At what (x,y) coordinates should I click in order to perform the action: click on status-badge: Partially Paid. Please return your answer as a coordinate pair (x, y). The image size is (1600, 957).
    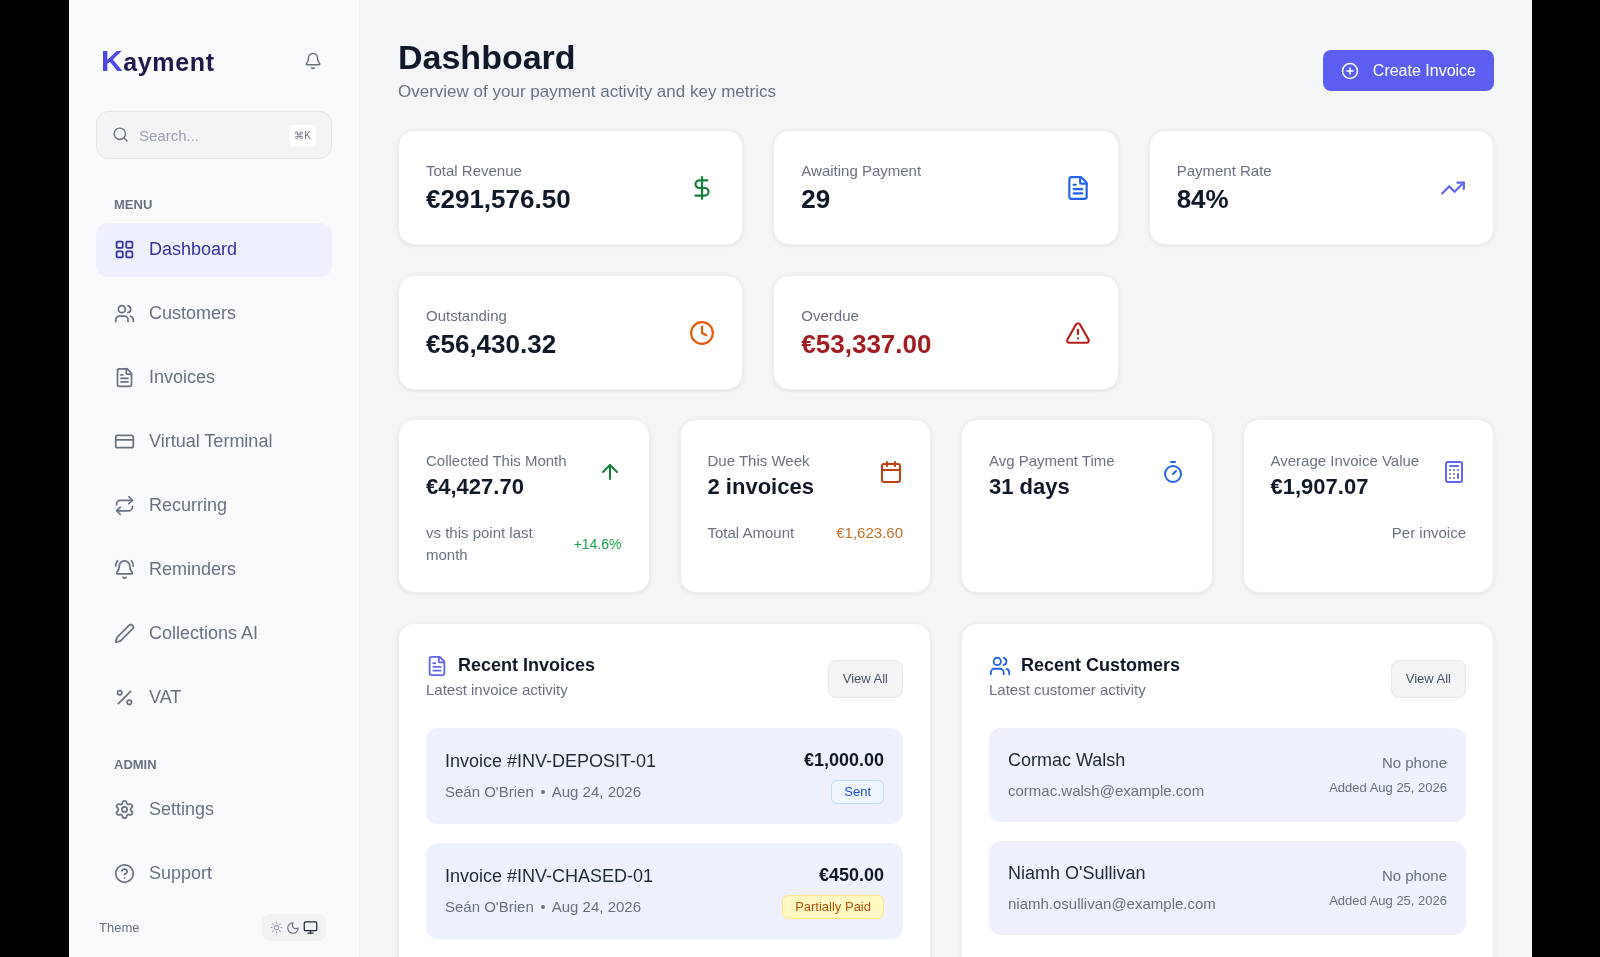
    Looking at the image, I should click on (833, 907).